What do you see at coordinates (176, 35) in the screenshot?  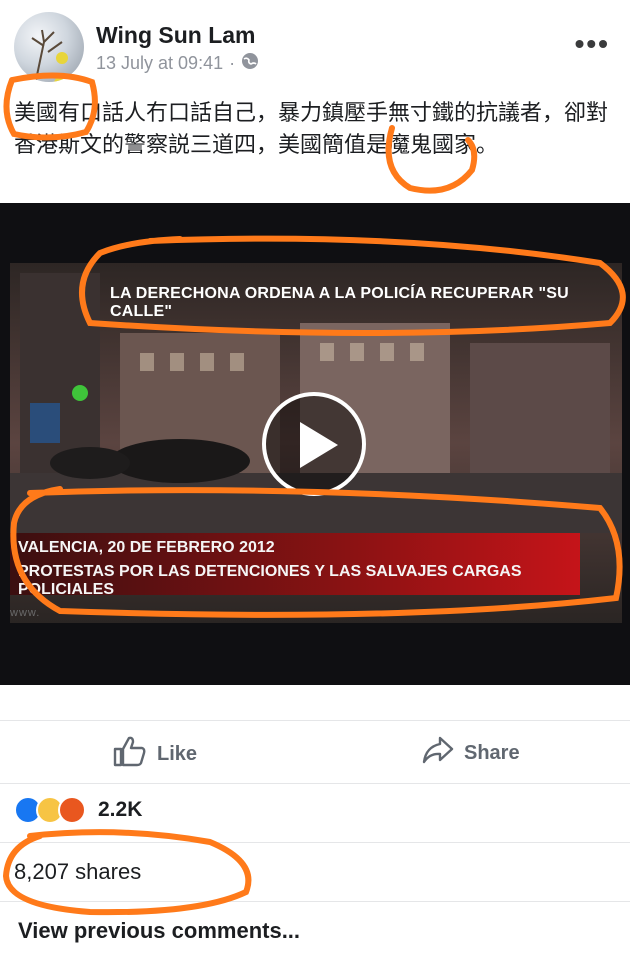 I see `author-name: Wing Sun Lam` at bounding box center [176, 35].